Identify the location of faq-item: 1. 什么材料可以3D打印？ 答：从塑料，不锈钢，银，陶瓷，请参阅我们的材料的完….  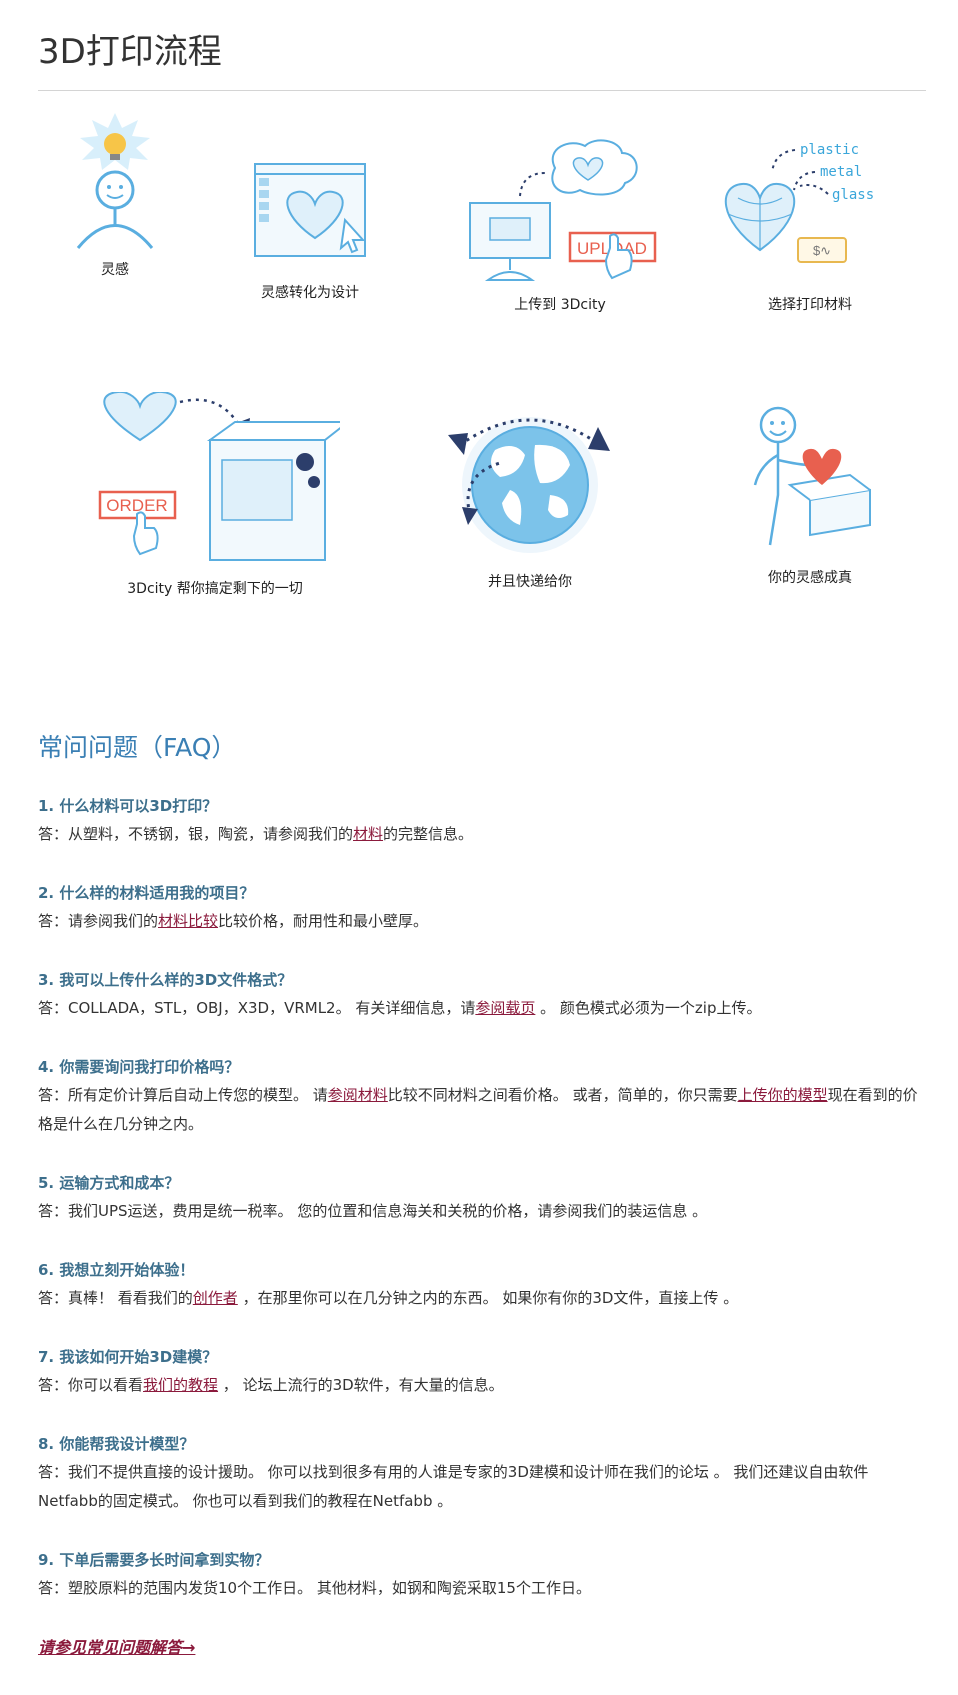
(483, 835).